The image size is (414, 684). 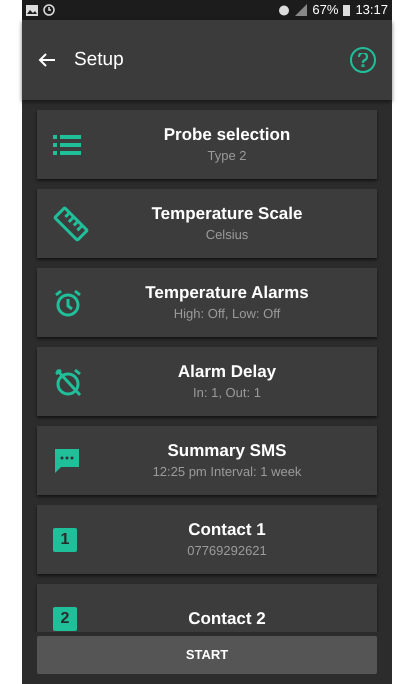 What do you see at coordinates (227, 471) in the screenshot?
I see `card-subtitle: 12:25 pm Interval: 1 week` at bounding box center [227, 471].